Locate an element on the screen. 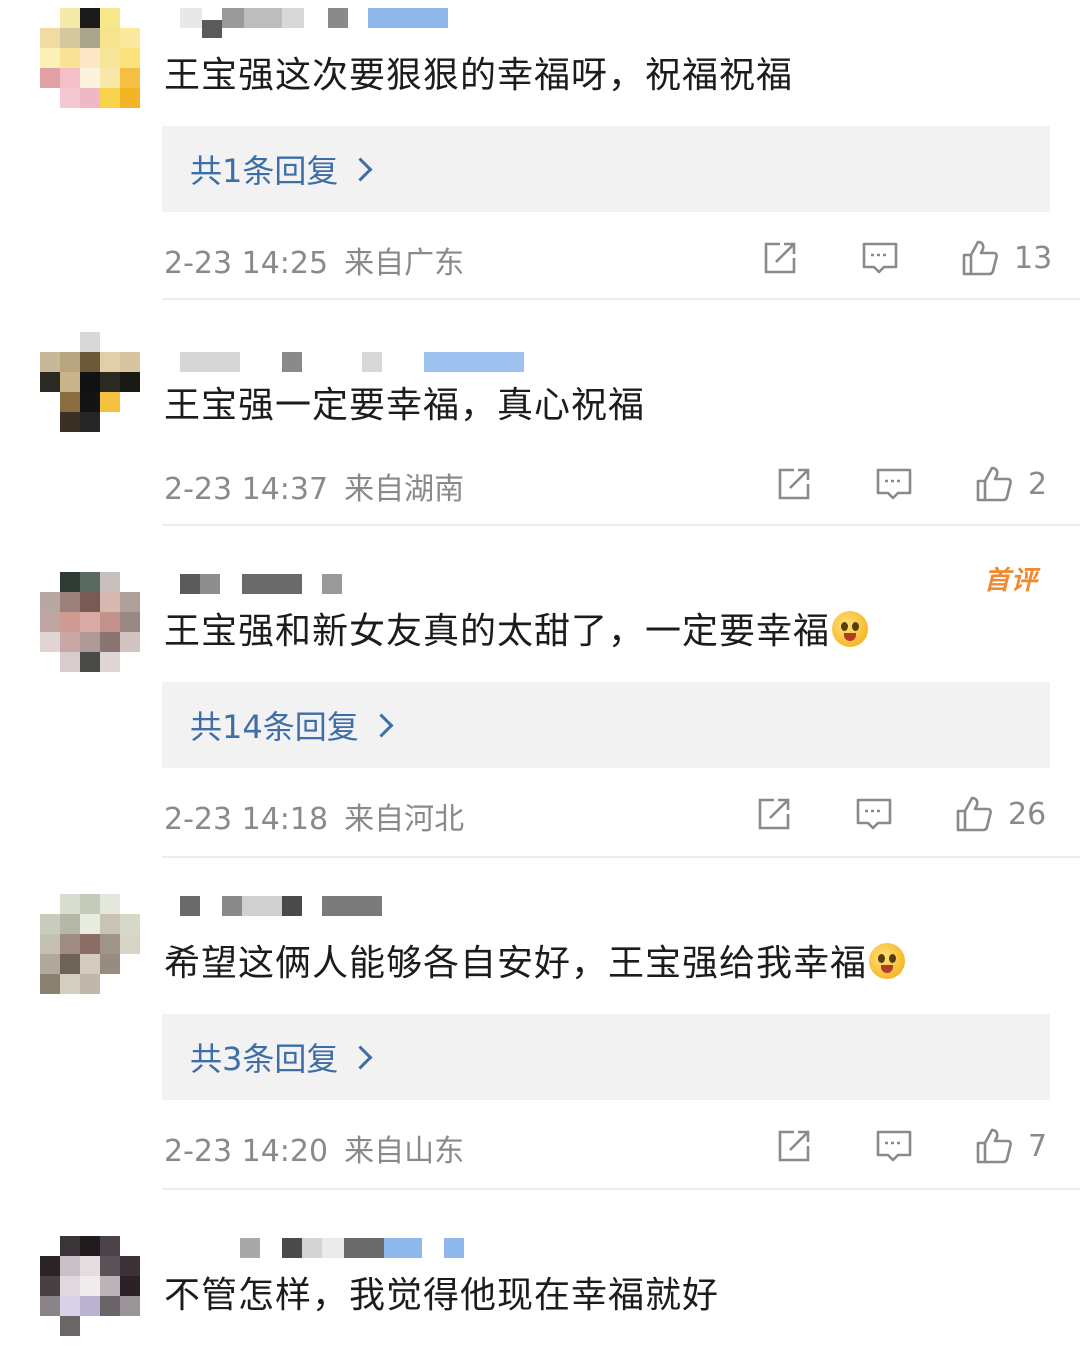 This screenshot has height=1359, width=1080. reply-summary-button: 共1条回复 is located at coordinates (606, 169).